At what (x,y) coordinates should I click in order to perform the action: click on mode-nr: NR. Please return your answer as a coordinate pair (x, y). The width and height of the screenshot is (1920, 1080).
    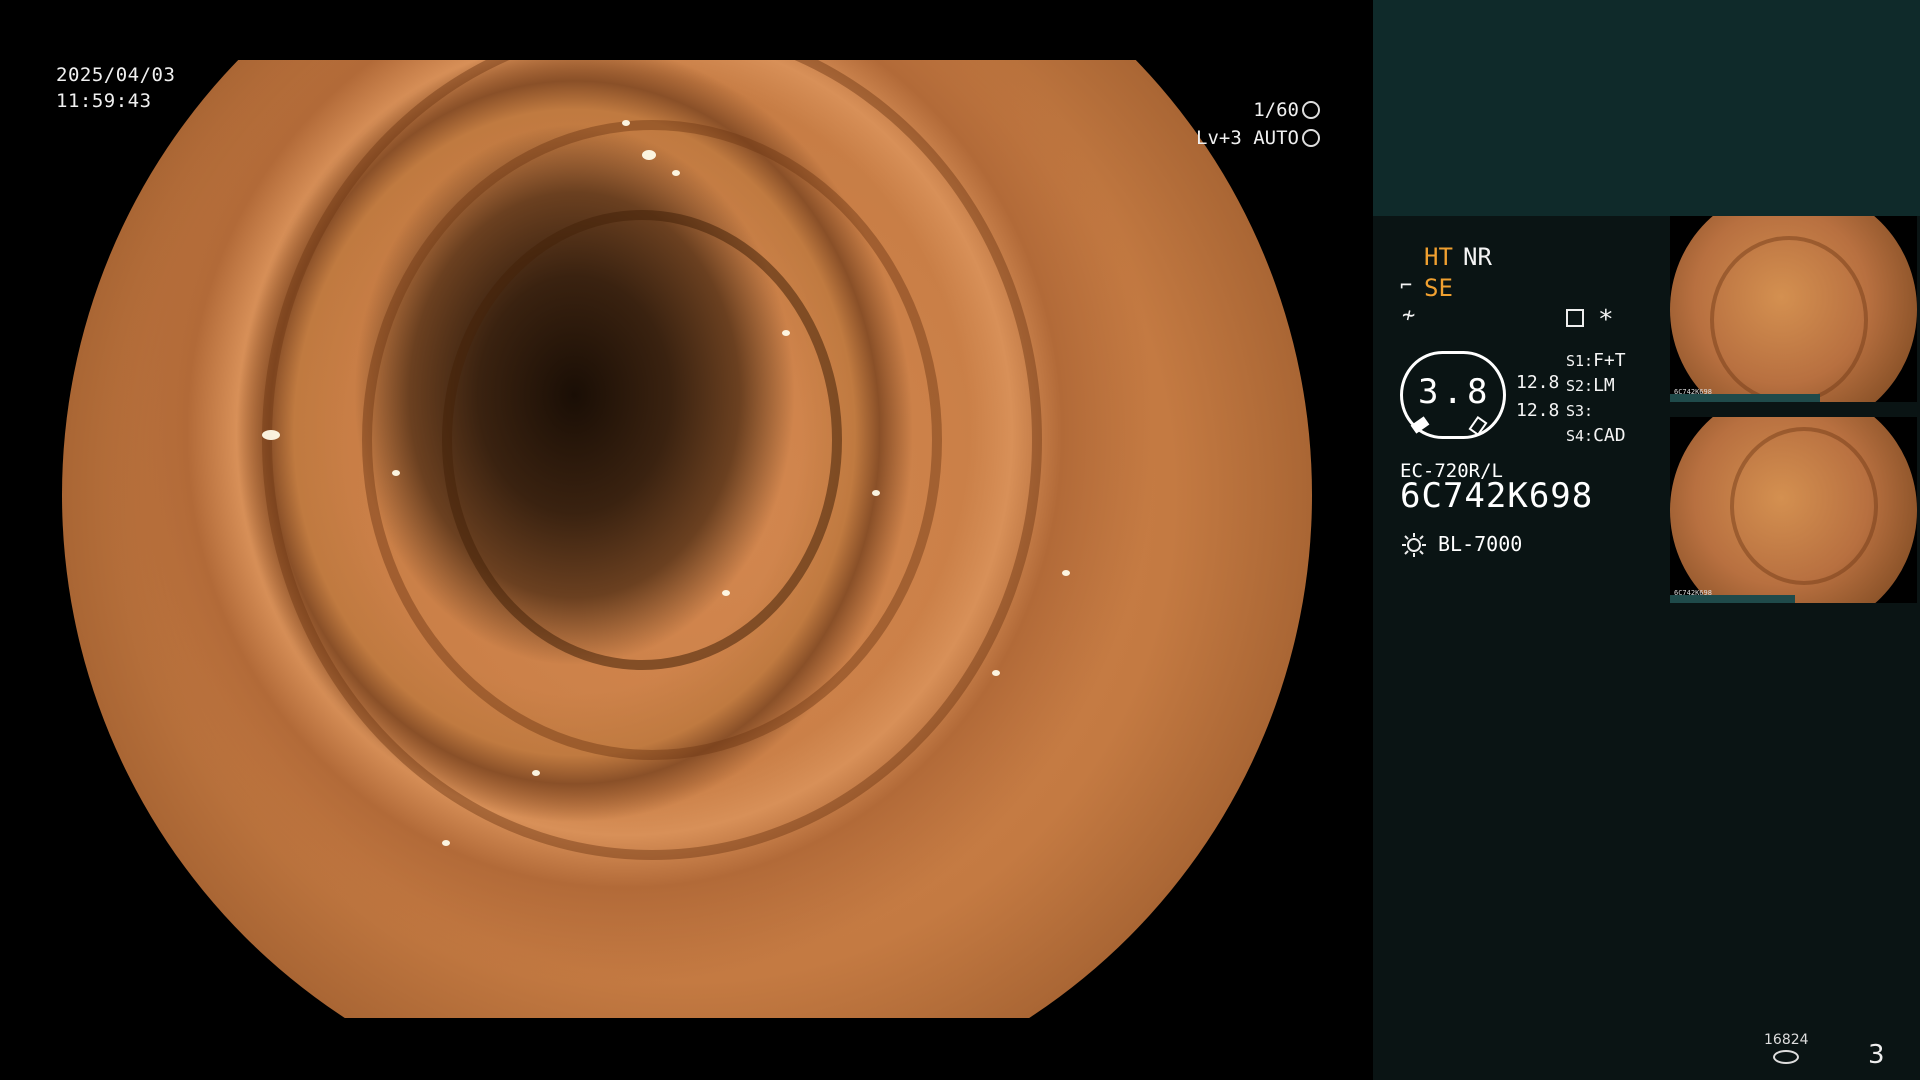
    Looking at the image, I should click on (1477, 257).